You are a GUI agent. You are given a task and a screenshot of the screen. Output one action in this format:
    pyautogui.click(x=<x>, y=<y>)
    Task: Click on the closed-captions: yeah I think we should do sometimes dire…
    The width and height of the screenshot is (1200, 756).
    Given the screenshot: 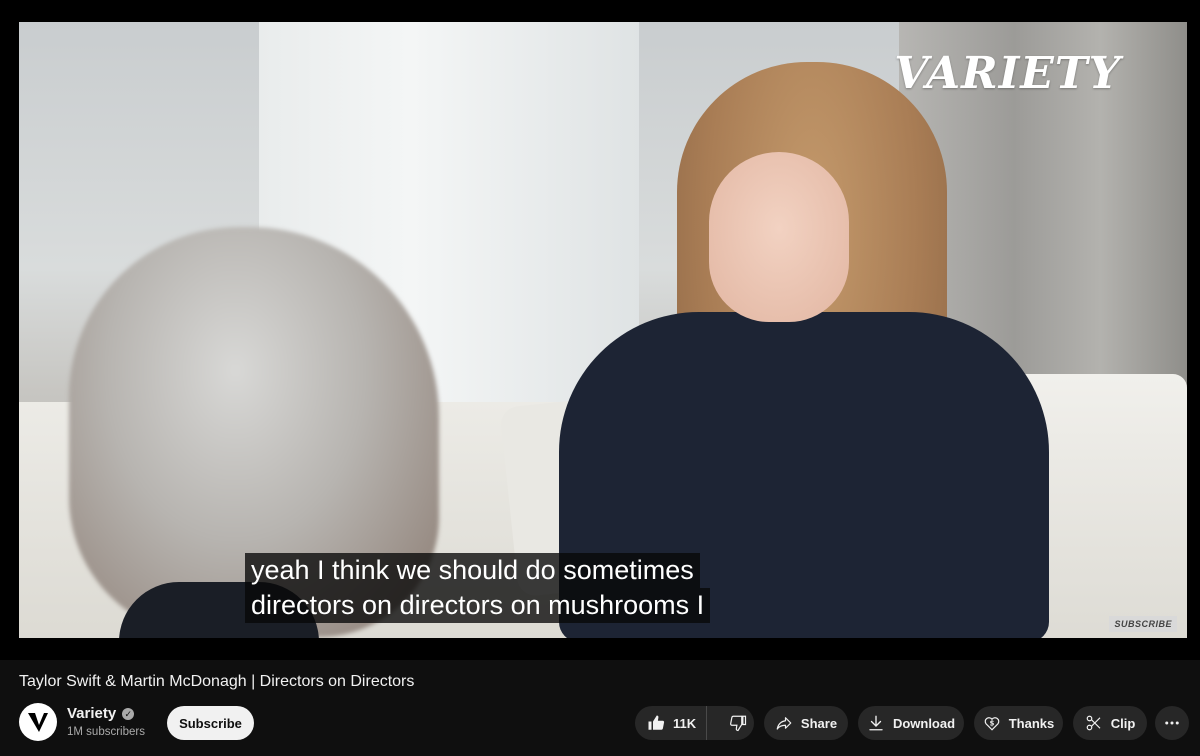 What is the action you would take?
    pyautogui.click(x=478, y=588)
    